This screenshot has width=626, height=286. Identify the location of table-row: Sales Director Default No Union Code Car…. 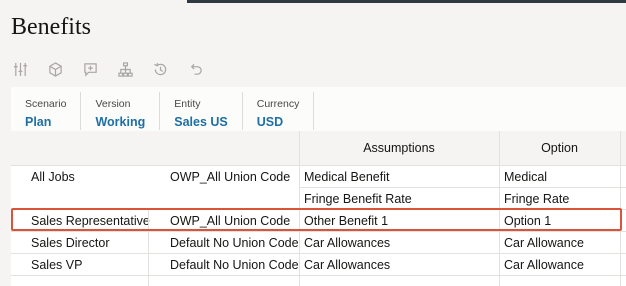
(318, 243).